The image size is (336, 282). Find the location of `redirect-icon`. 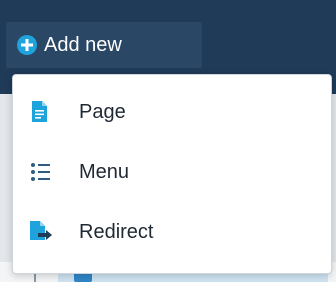

redirect-icon is located at coordinates (40, 232).